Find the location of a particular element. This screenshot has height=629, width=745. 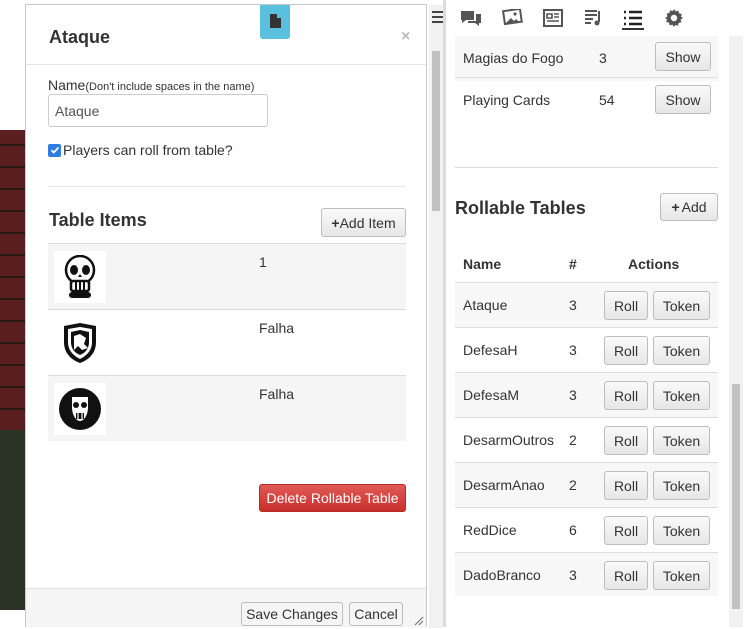

document-icon is located at coordinates (275, 22).